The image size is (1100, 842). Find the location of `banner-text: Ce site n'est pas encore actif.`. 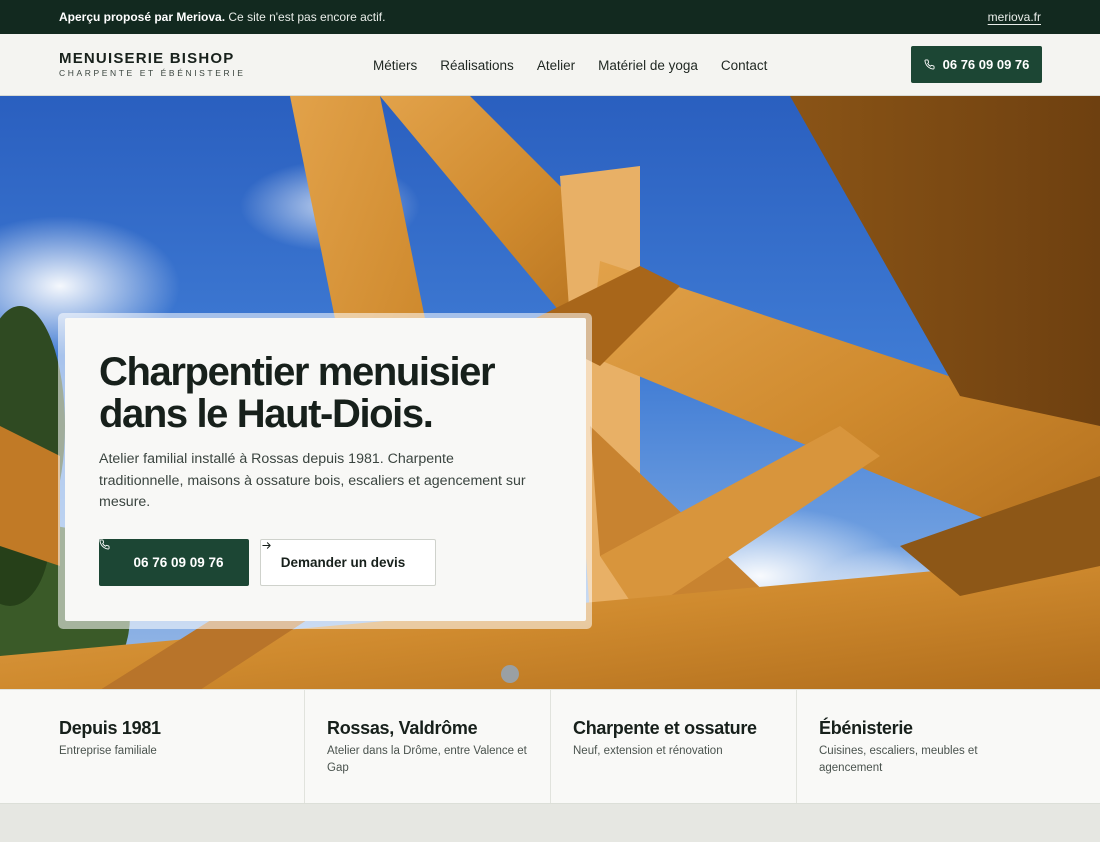

banner-text: Ce site n'est pas encore actif. is located at coordinates (307, 17).